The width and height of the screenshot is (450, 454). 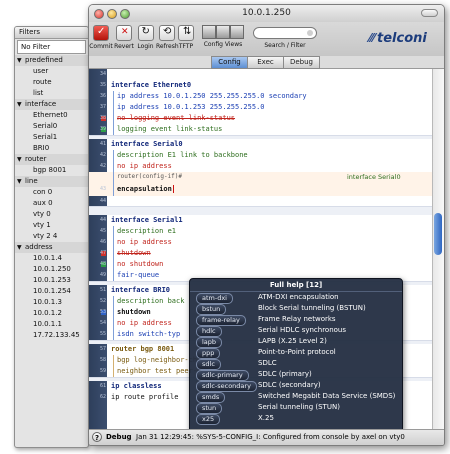 What do you see at coordinates (260, 201) in the screenshot?
I see `editor-line: 44` at bounding box center [260, 201].